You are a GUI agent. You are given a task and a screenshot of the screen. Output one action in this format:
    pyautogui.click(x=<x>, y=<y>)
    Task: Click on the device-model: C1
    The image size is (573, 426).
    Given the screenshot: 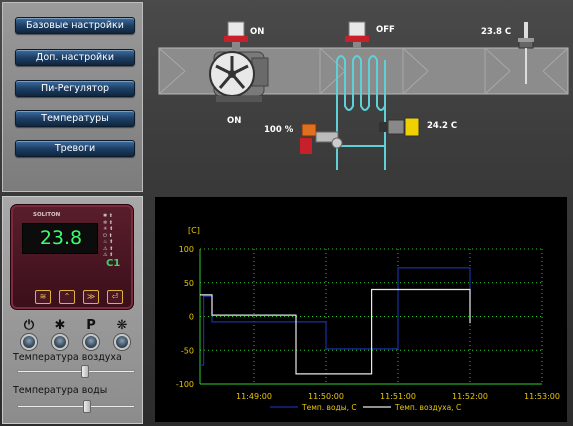 What is the action you would take?
    pyautogui.click(x=113, y=263)
    